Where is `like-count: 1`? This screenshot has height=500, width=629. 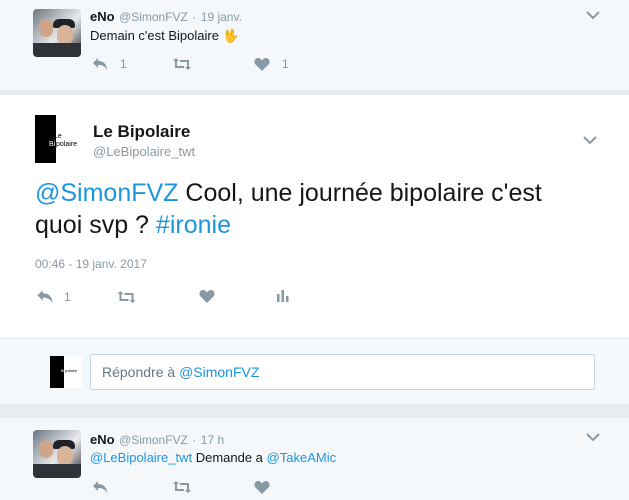 like-count: 1 is located at coordinates (285, 64).